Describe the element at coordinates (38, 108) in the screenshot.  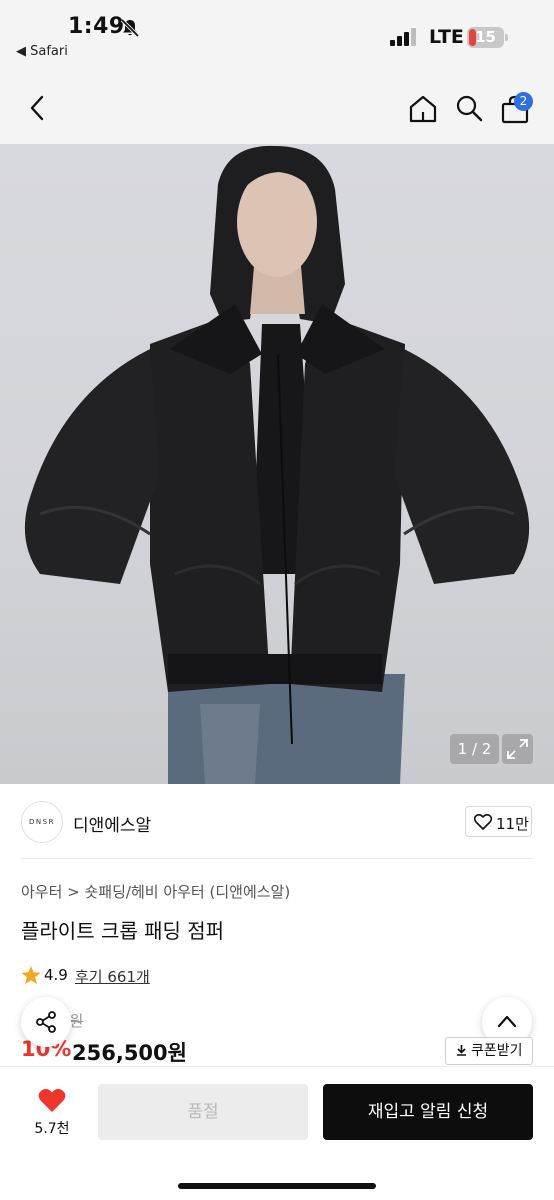
I see `back-arrow-icon` at that location.